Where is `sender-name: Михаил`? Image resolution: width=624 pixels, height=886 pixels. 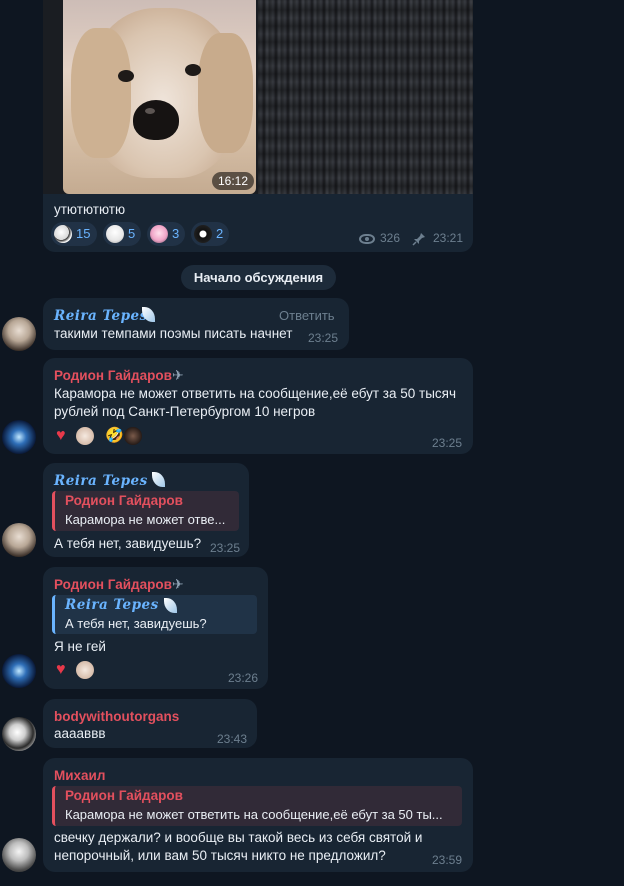
sender-name: Михаил is located at coordinates (79, 775).